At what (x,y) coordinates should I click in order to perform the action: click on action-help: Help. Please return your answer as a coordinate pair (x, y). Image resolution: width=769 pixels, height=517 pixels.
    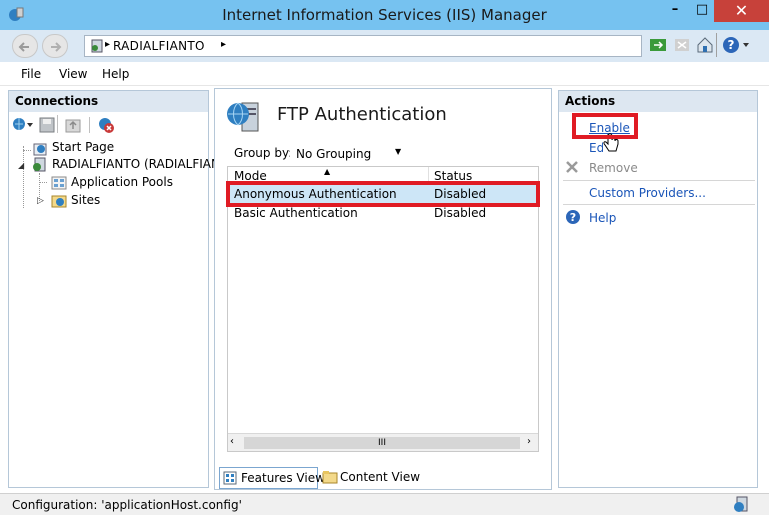
    Looking at the image, I should click on (602, 218).